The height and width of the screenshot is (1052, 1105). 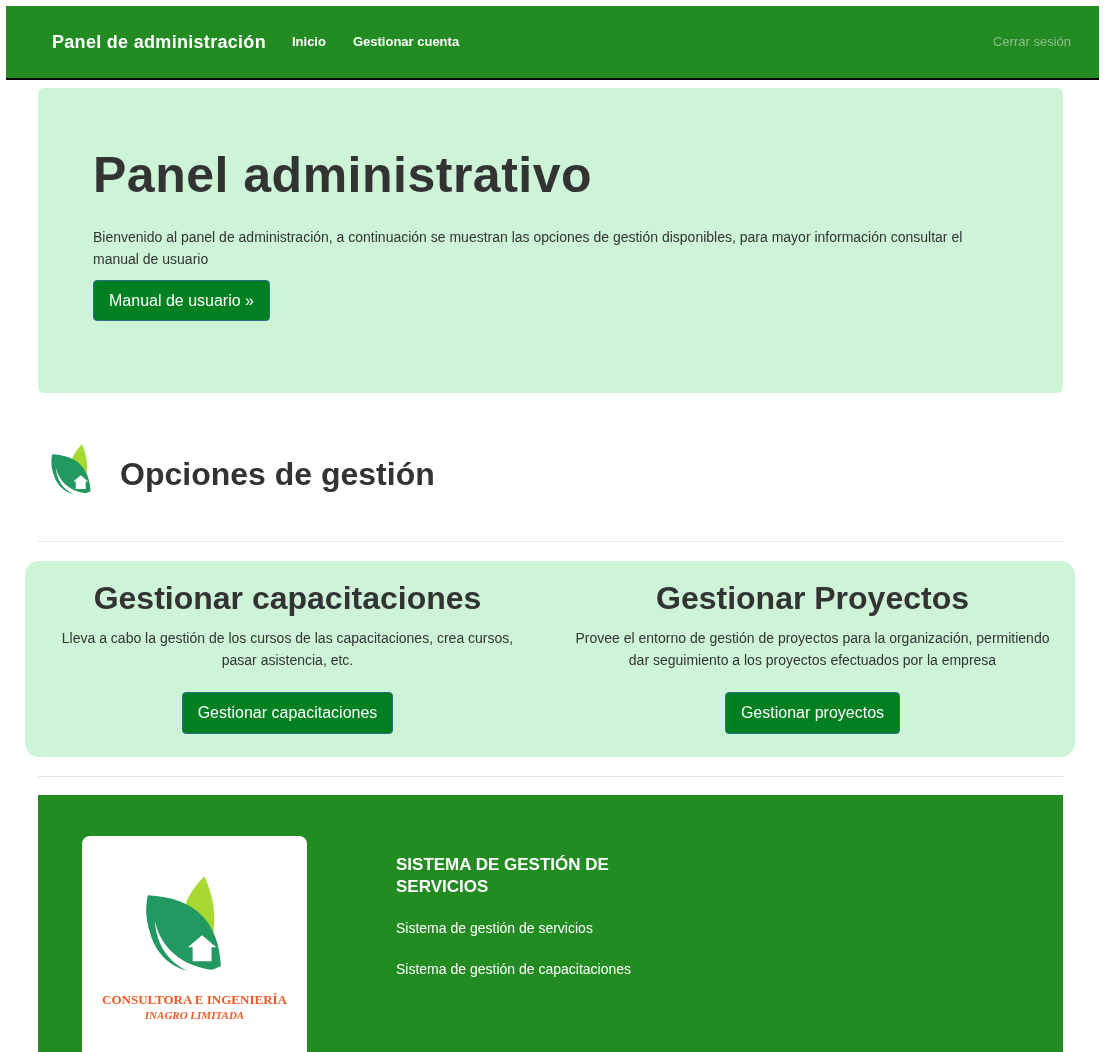 I want to click on hero-text: Bienvenido al panel de administración, a continuación se muestran las opciones de gestión disponibles, para mayor información consultar el manual de usuario, so click(x=528, y=248).